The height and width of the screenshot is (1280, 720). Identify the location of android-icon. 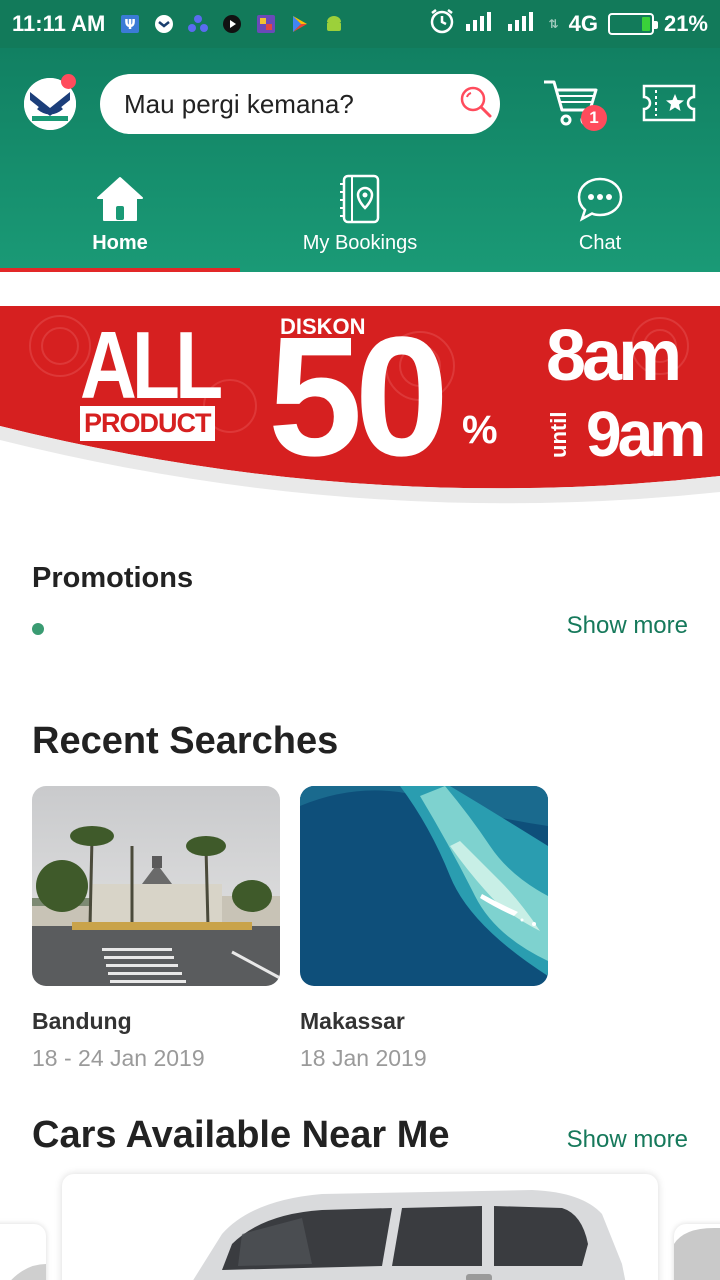
(334, 24).